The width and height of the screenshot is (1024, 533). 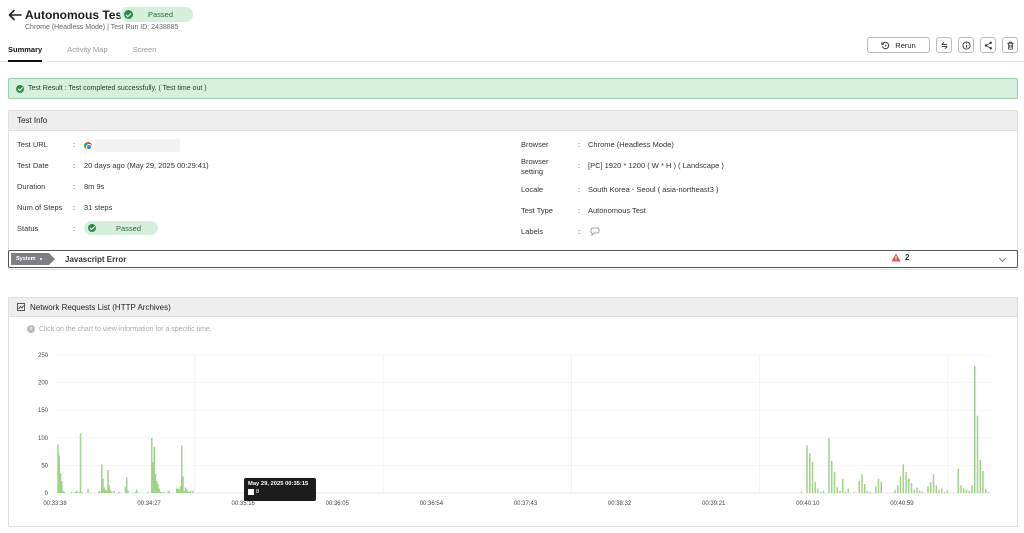 What do you see at coordinates (251, 492) in the screenshot?
I see `tooltip-swatch` at bounding box center [251, 492].